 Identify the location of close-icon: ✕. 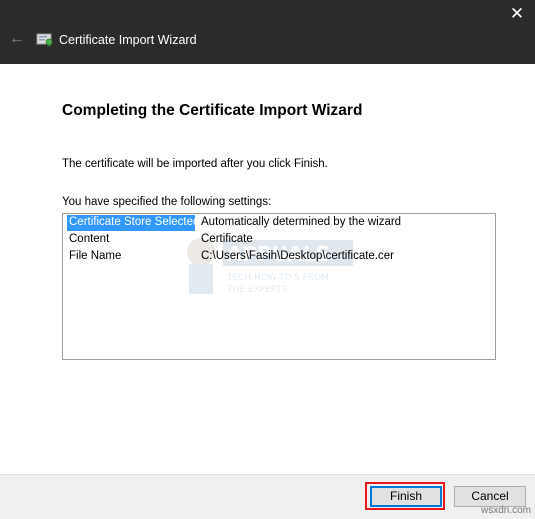
(517, 13).